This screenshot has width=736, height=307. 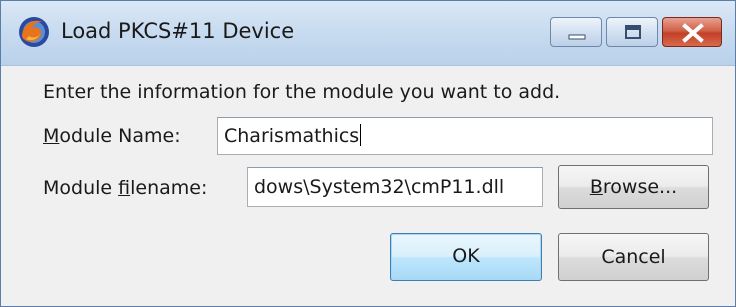 What do you see at coordinates (465, 136) in the screenshot?
I see `module-name-input: Charismathics` at bounding box center [465, 136].